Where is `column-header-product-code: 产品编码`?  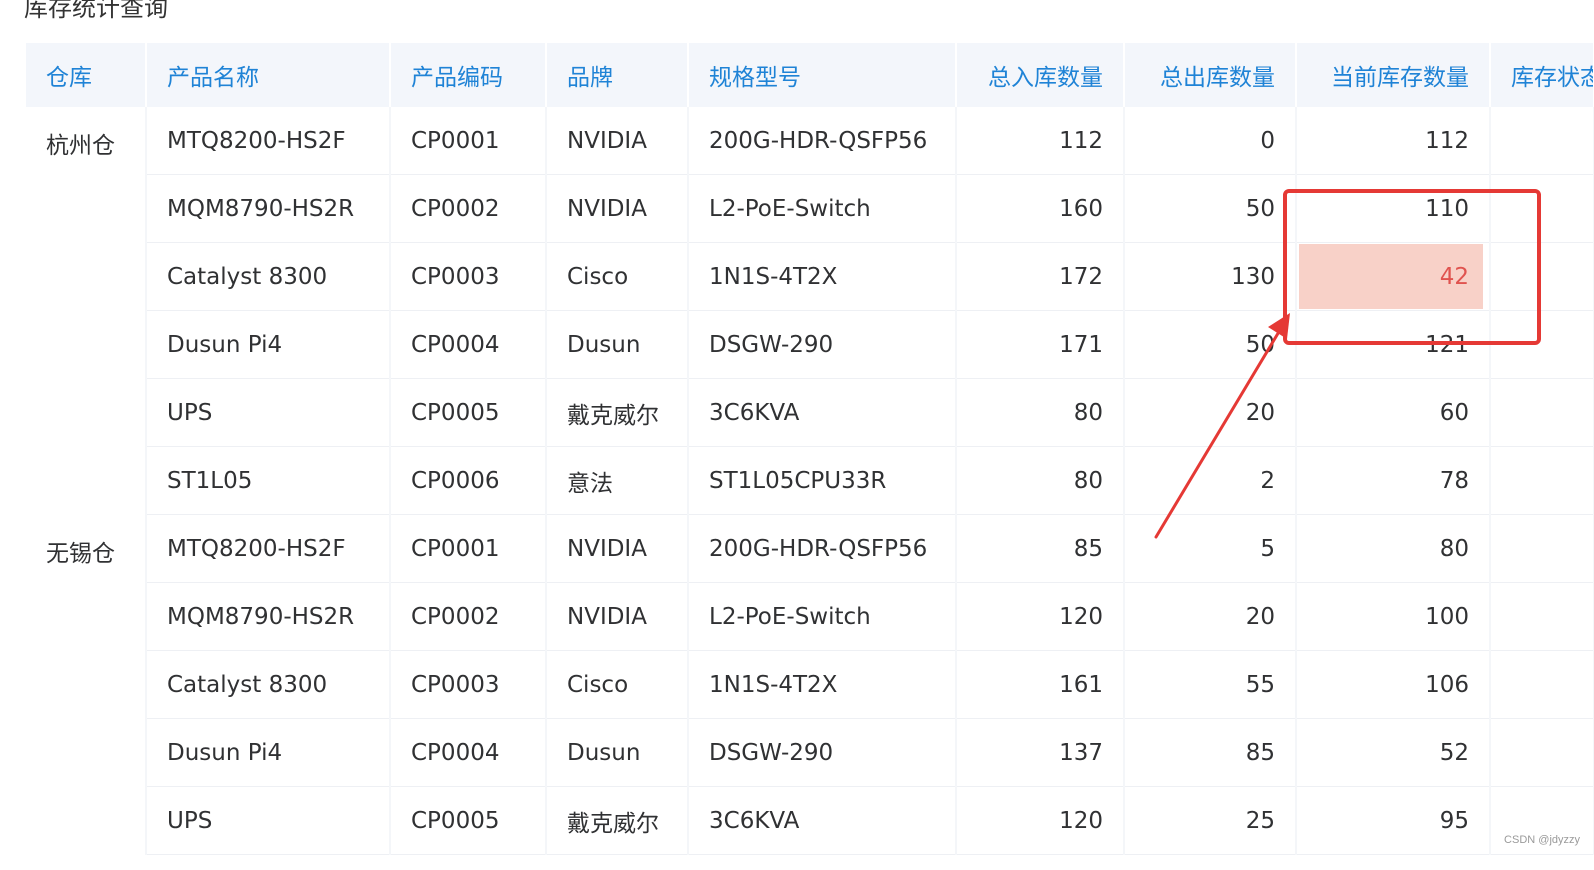
column-header-product-code: 产品编码 is located at coordinates (468, 75).